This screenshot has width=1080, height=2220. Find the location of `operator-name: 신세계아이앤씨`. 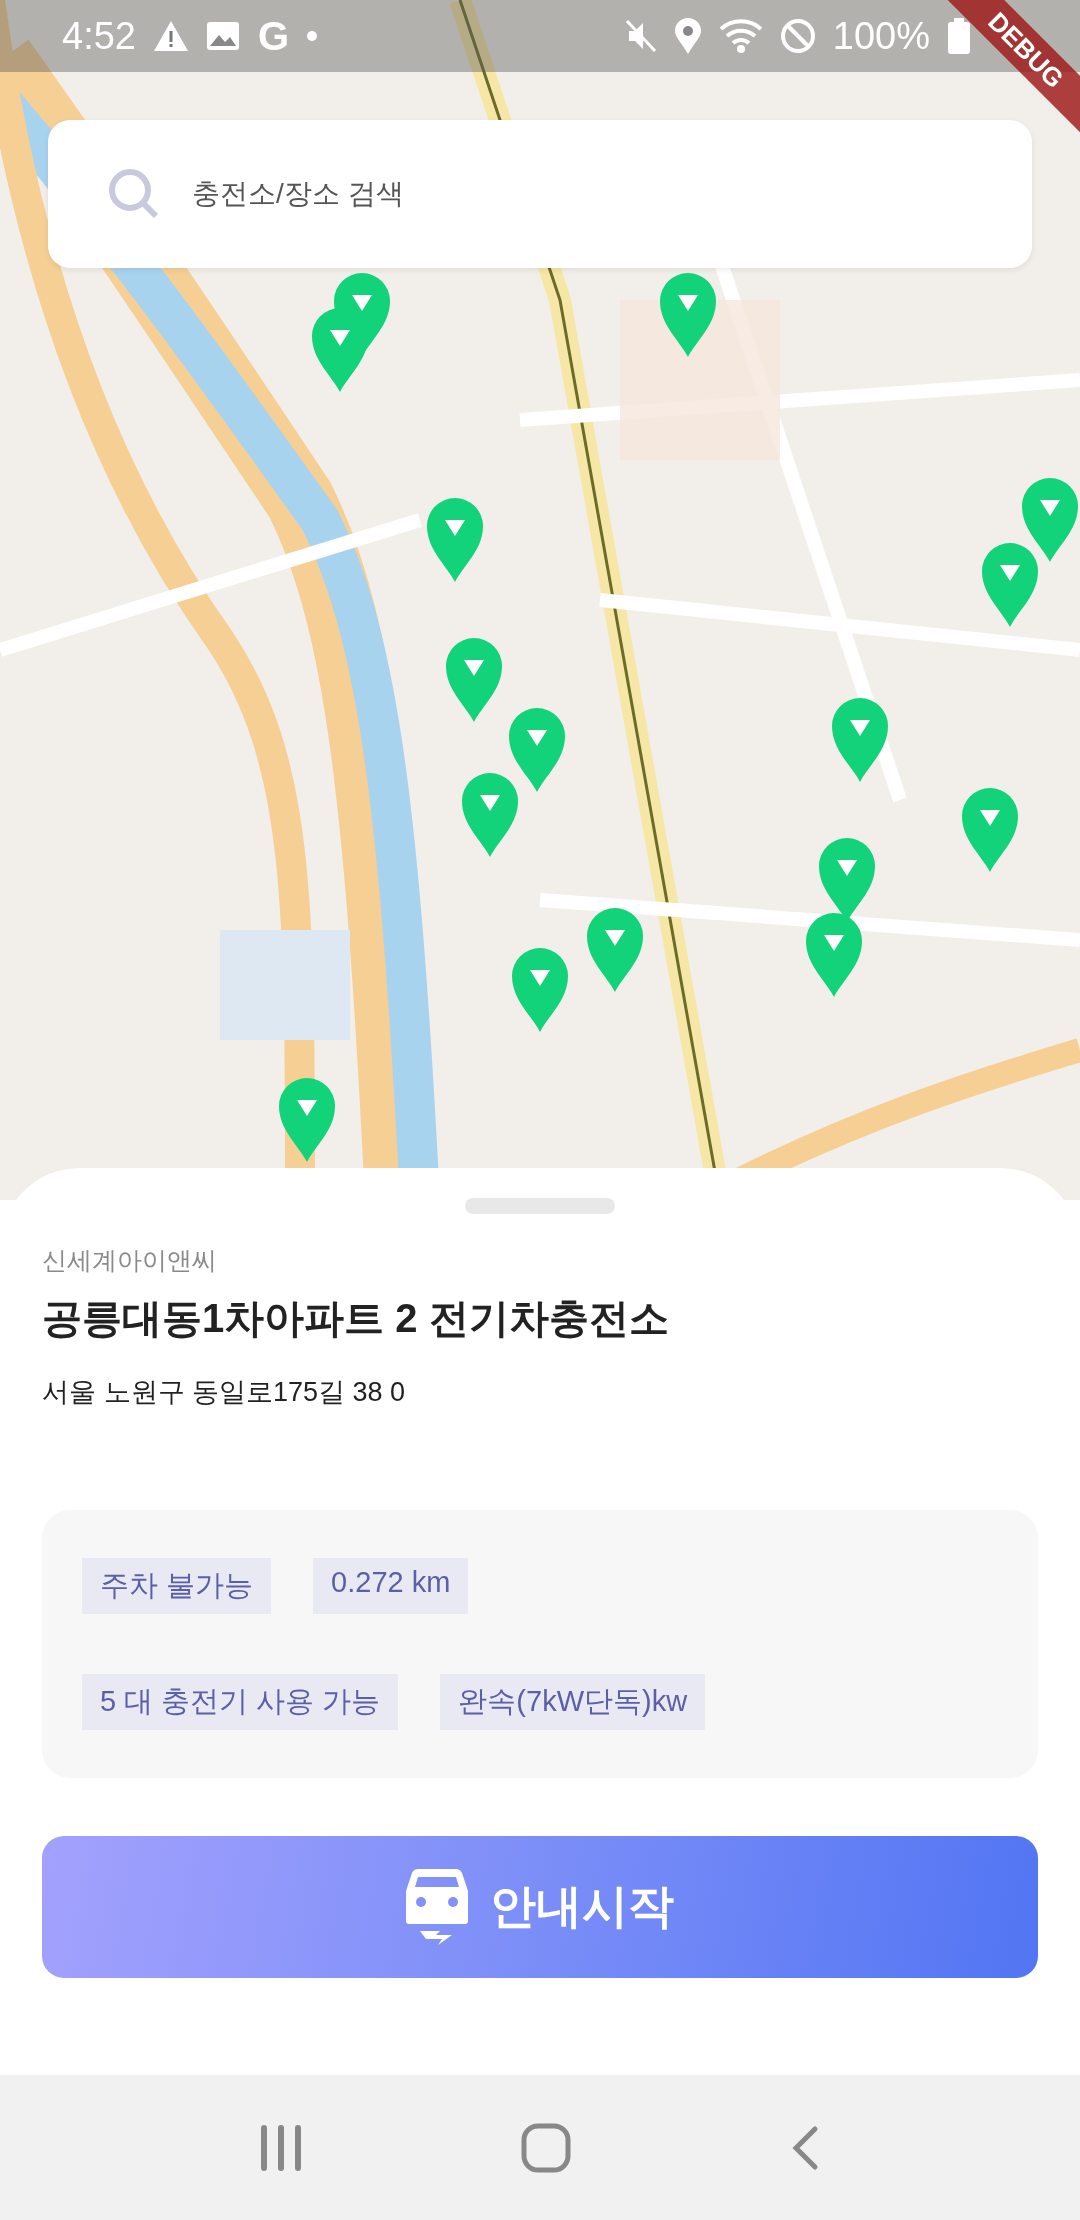

operator-name: 신세계아이앤씨 is located at coordinates (130, 1260).